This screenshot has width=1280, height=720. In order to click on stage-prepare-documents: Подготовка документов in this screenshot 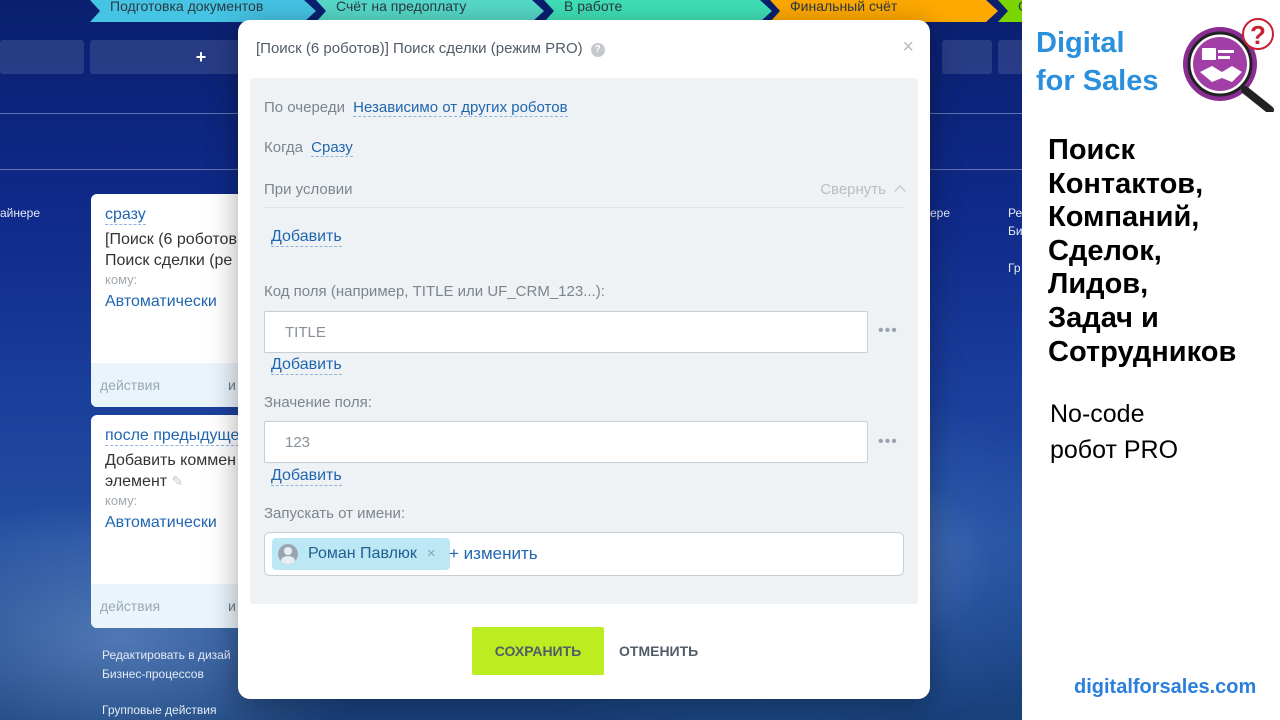, I will do `click(203, 11)`.